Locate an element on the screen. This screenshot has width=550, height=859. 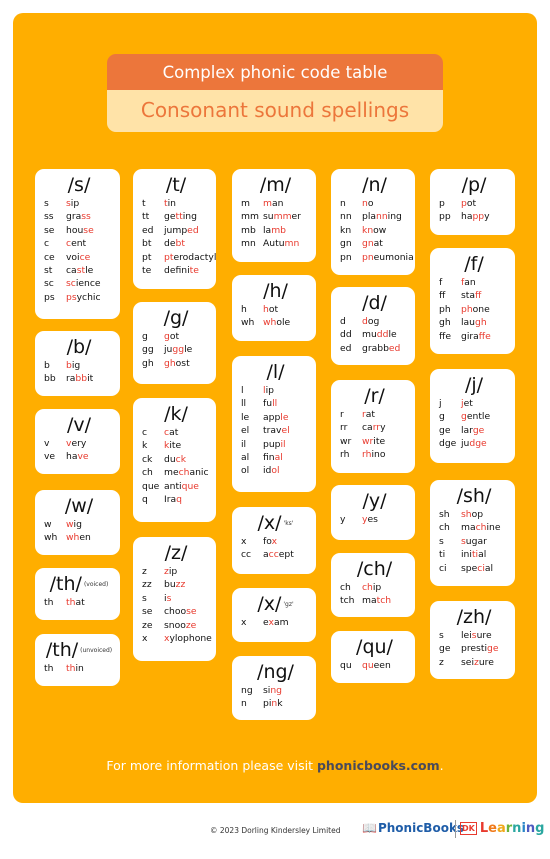
word-part: ing is located at coordinates (189, 217).